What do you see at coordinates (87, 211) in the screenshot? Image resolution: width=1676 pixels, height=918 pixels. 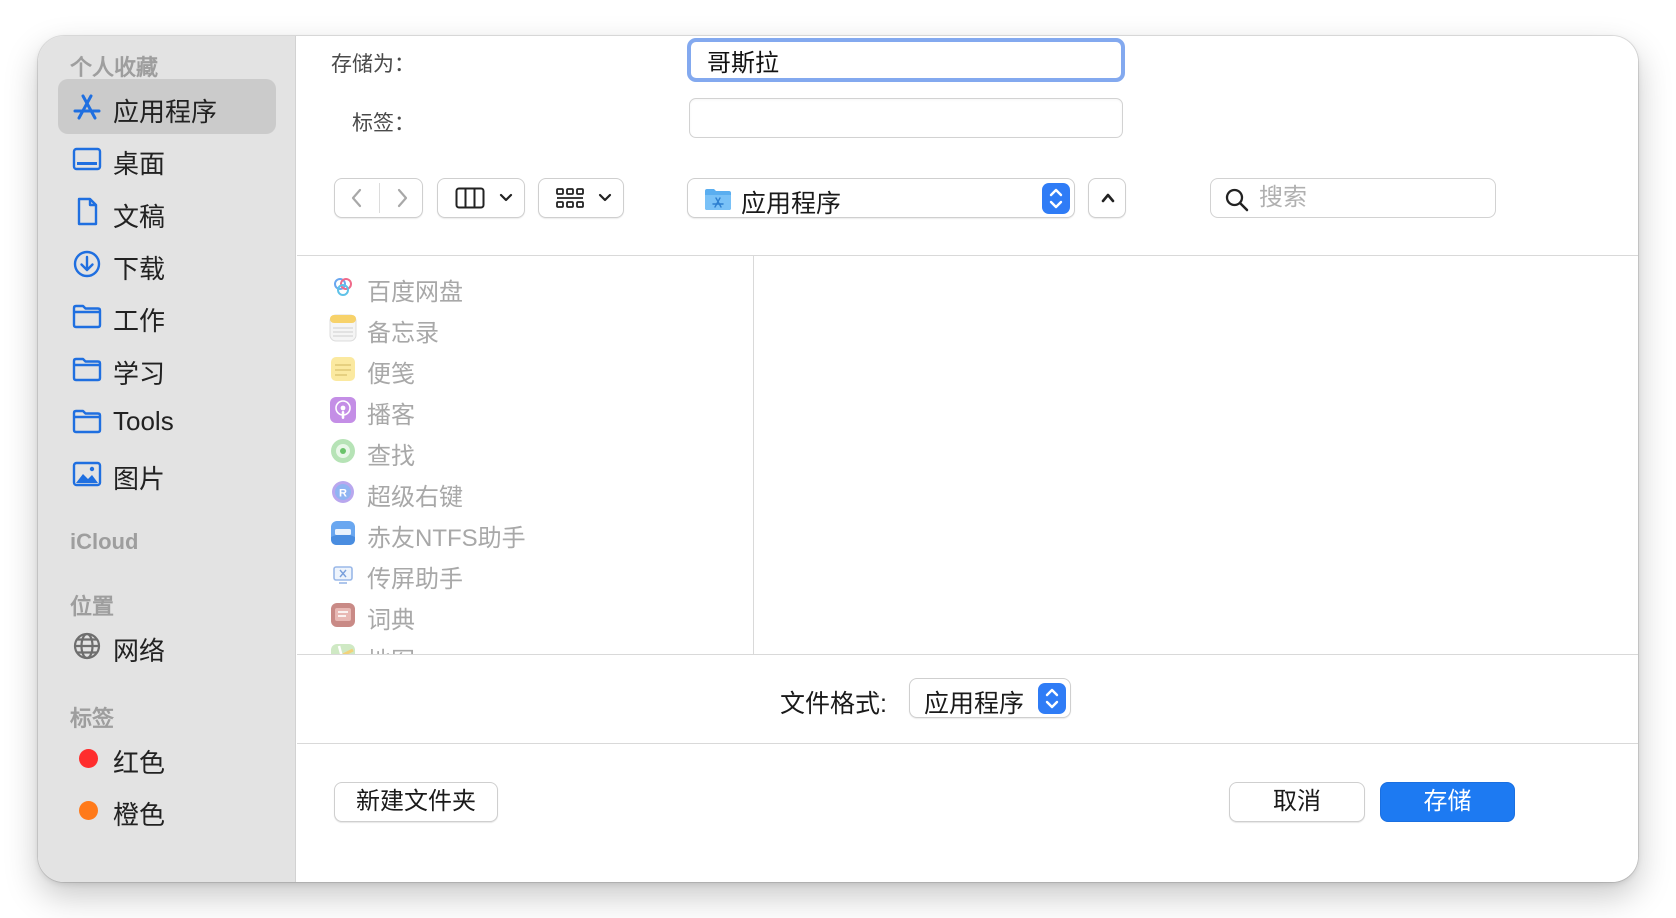 I see `document-icon` at bounding box center [87, 211].